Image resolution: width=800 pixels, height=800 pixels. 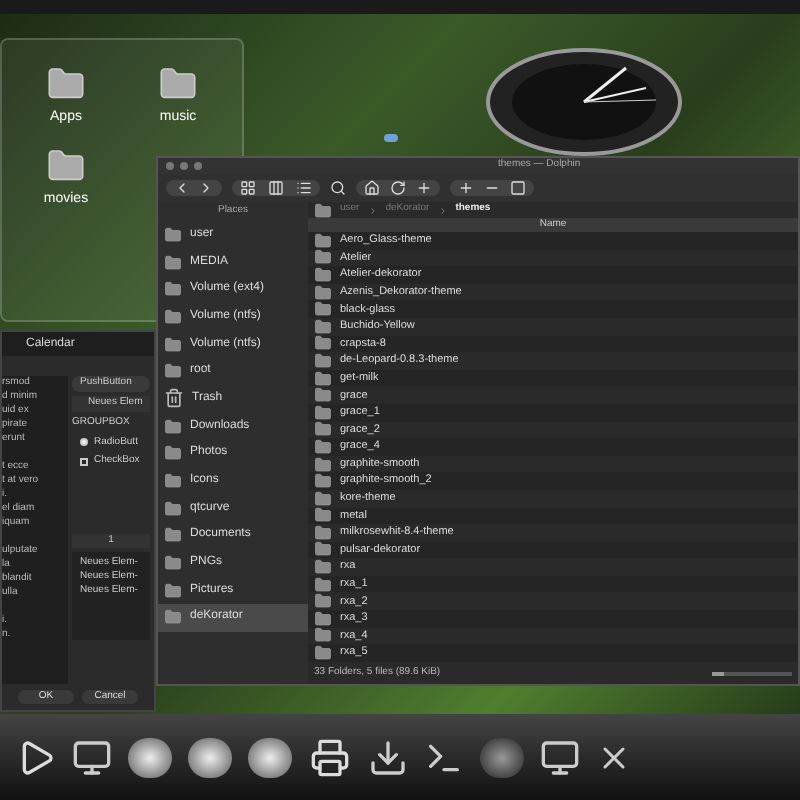 I want to click on back-icon, so click(x=182, y=188).